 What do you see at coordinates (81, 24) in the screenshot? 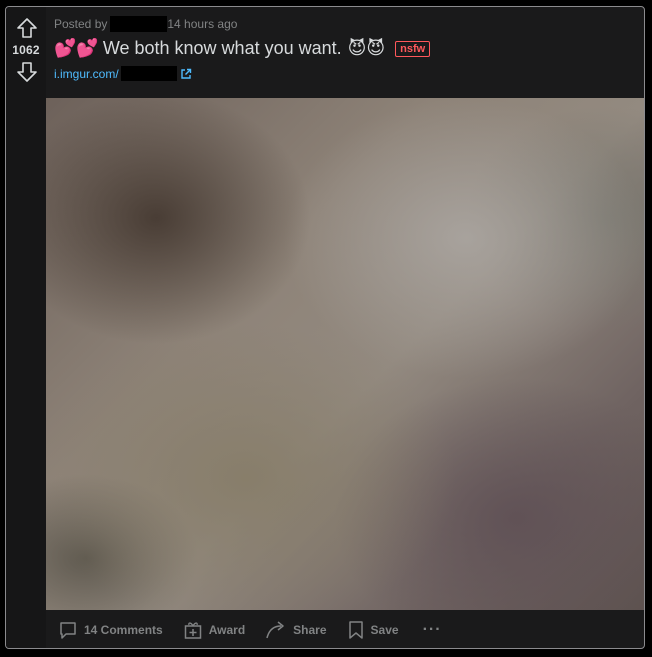
I see `posted-by-label: Posted by` at bounding box center [81, 24].